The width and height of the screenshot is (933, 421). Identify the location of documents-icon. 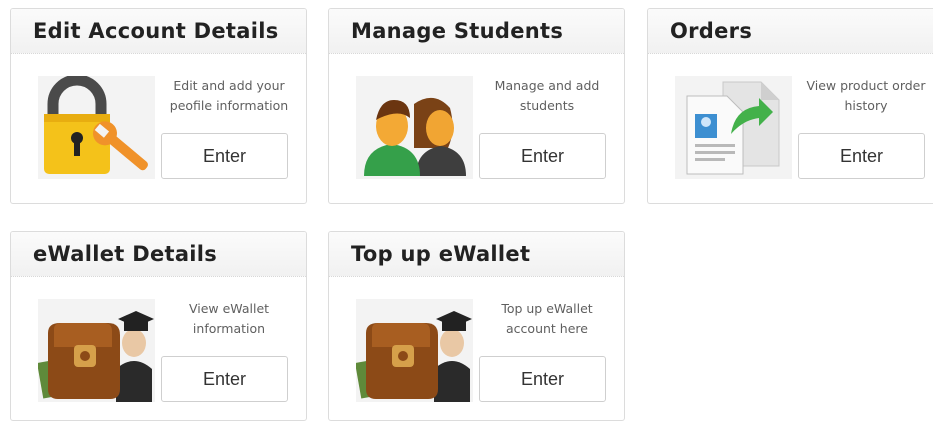
(733, 127).